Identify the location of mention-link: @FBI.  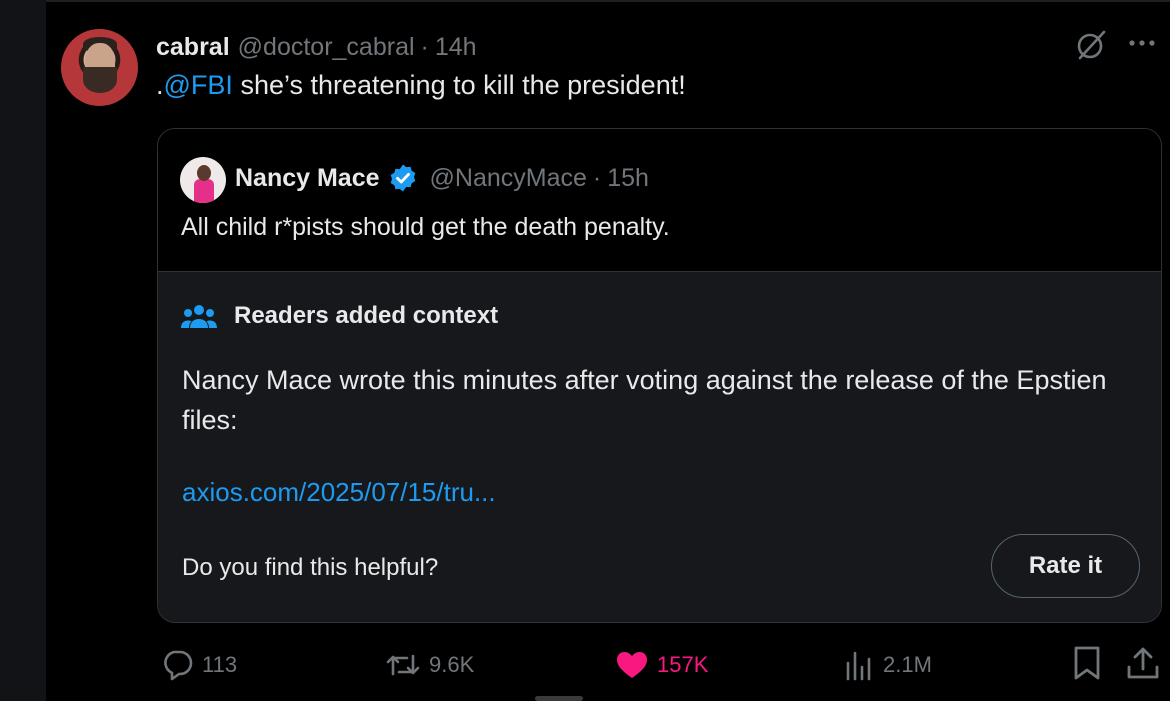
(198, 85).